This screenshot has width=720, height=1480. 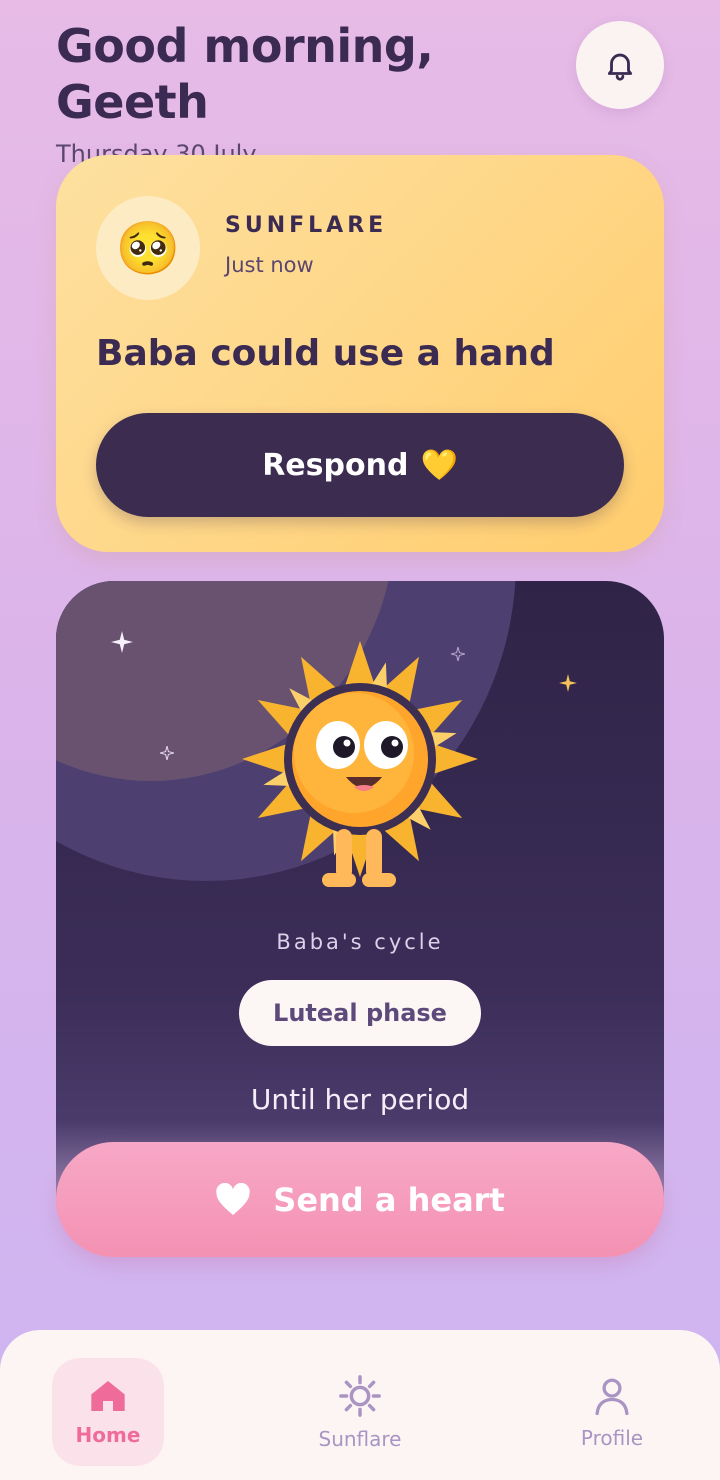 I want to click on bottom-navigation: Home Sunflare Profile, so click(x=360, y=1405).